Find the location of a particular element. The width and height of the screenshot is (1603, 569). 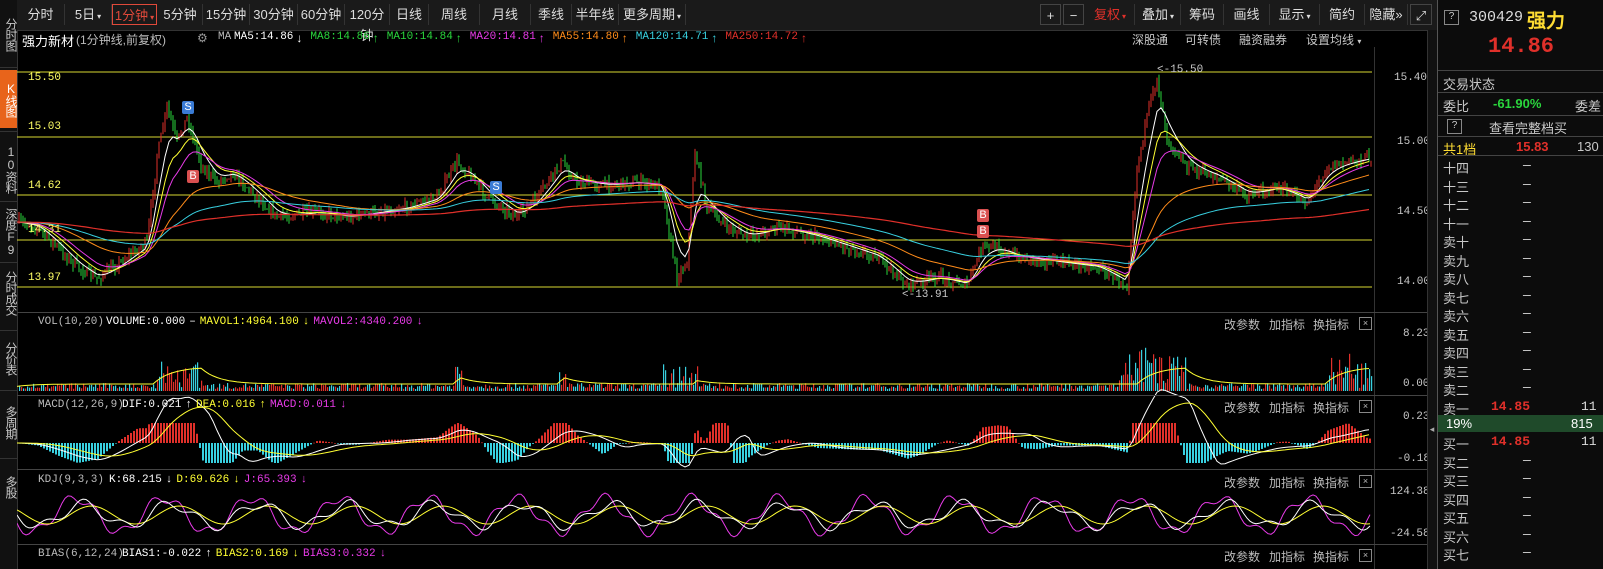

period-120min-button: 120分钟 is located at coordinates (367, 23).